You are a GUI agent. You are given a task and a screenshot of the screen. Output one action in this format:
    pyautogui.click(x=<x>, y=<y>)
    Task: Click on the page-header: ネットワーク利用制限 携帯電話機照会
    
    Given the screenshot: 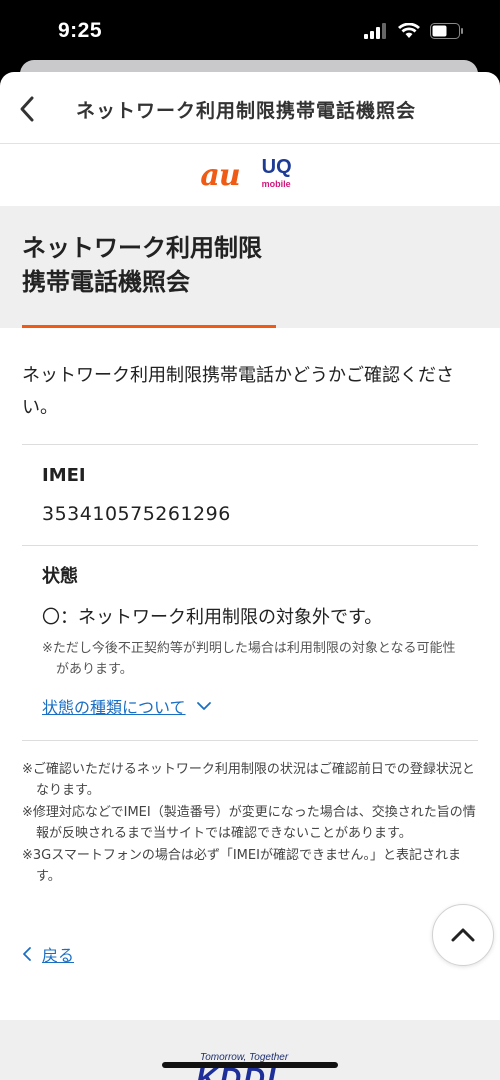 What is the action you would take?
    pyautogui.click(x=250, y=267)
    